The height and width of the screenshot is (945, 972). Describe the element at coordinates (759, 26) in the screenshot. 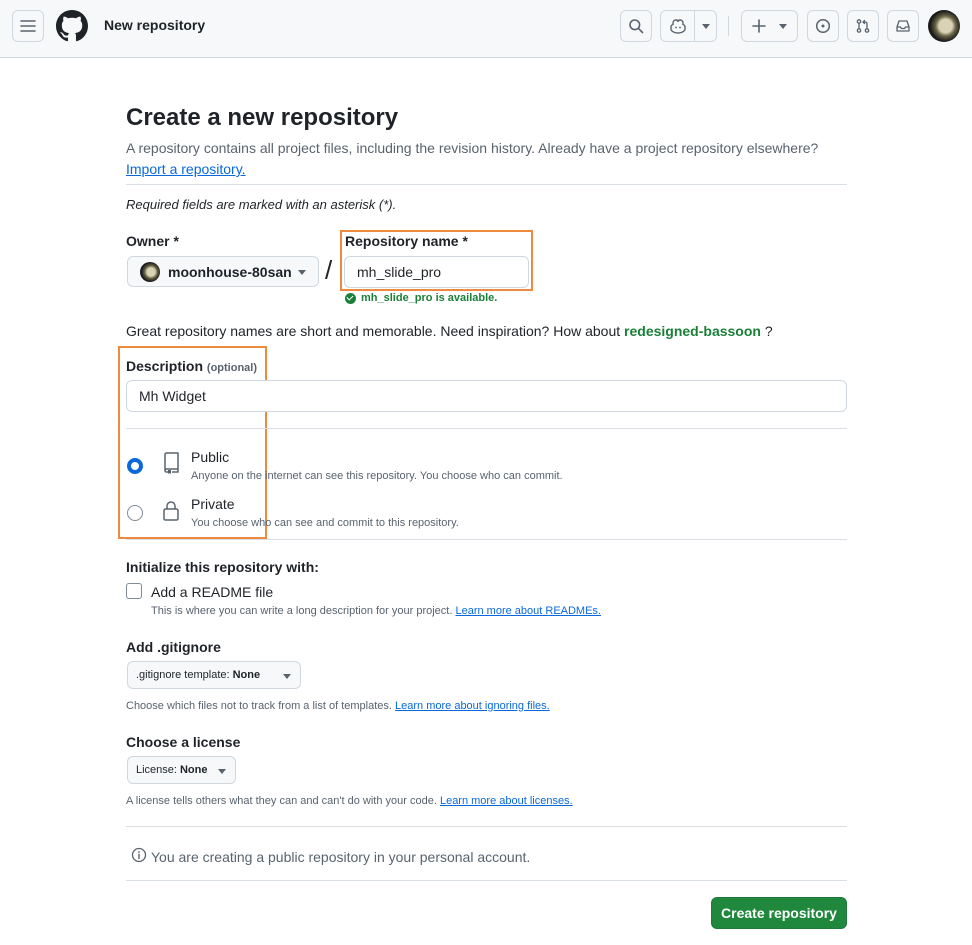

I see `plus-icon` at that location.